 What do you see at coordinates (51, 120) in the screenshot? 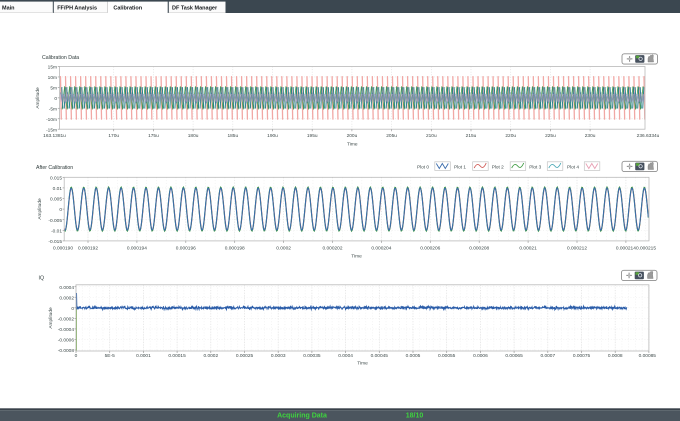
I see `svg-text: -10m` at bounding box center [51, 120].